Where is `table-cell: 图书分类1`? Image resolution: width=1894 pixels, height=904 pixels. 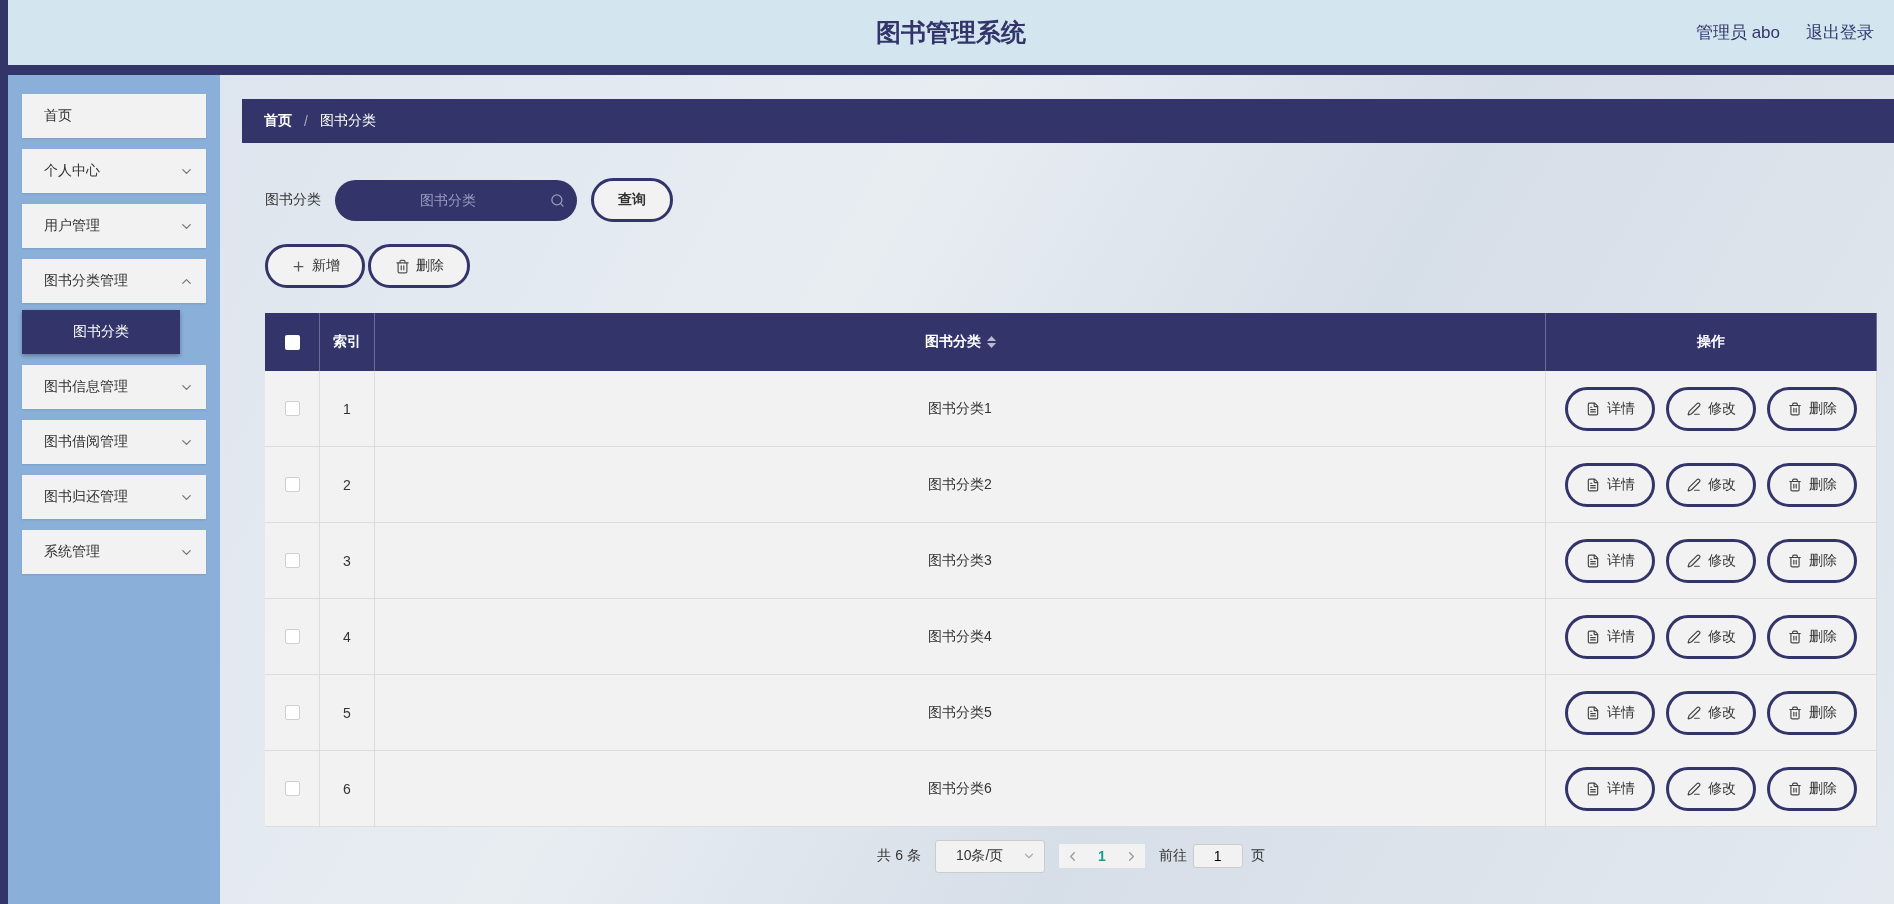
table-cell: 图书分类1 is located at coordinates (960, 409).